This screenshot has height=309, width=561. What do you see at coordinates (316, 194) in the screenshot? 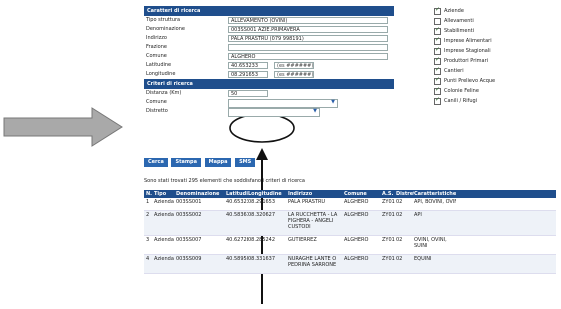
I see `column-header: Indirizzo` at bounding box center [316, 194].